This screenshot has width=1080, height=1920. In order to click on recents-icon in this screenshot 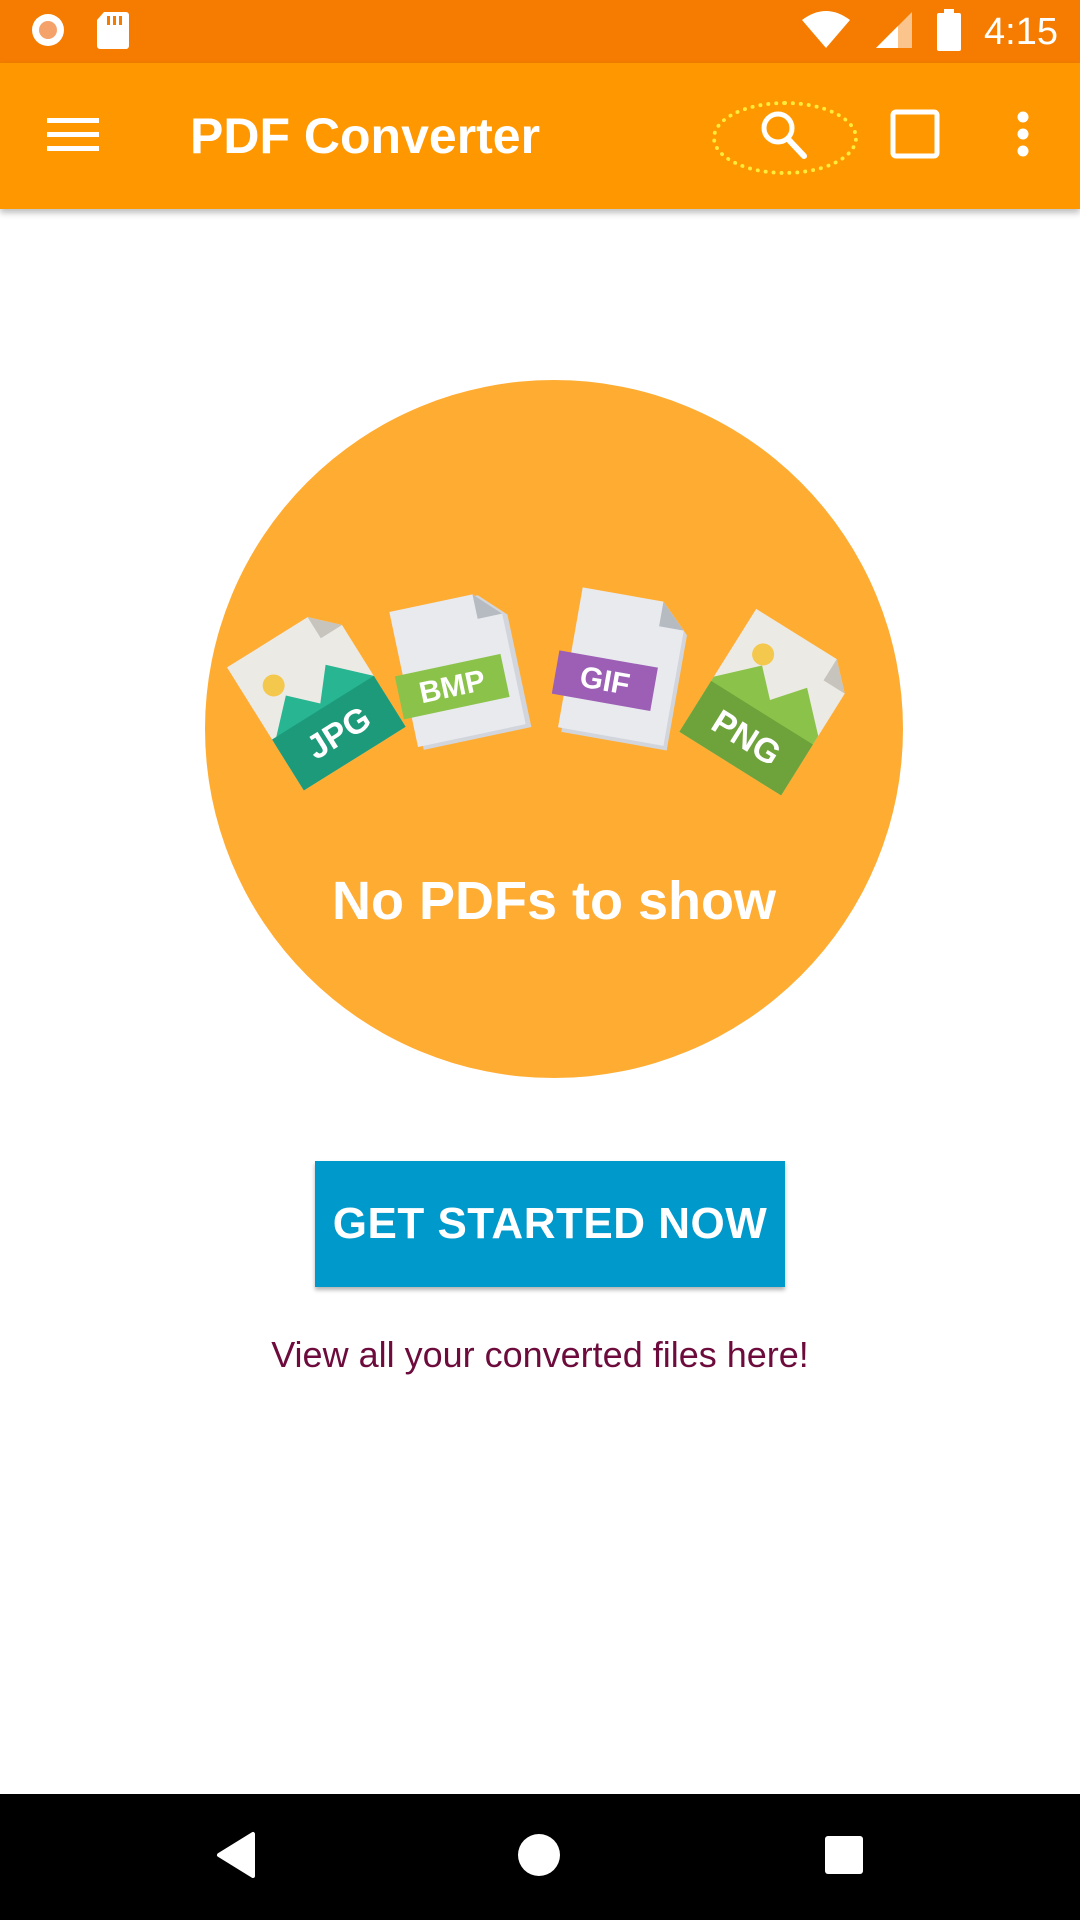, I will do `click(844, 1857)`.